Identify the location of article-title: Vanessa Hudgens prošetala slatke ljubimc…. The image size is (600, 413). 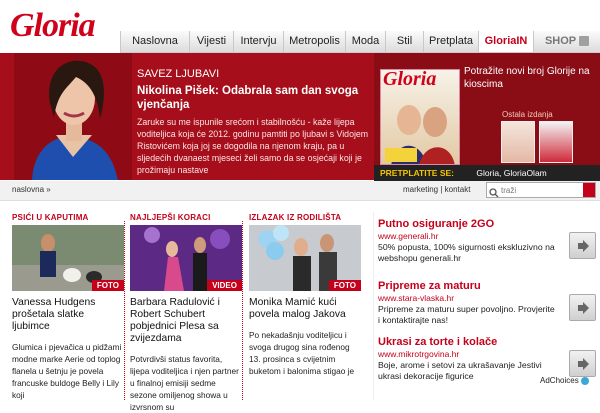
(68, 315).